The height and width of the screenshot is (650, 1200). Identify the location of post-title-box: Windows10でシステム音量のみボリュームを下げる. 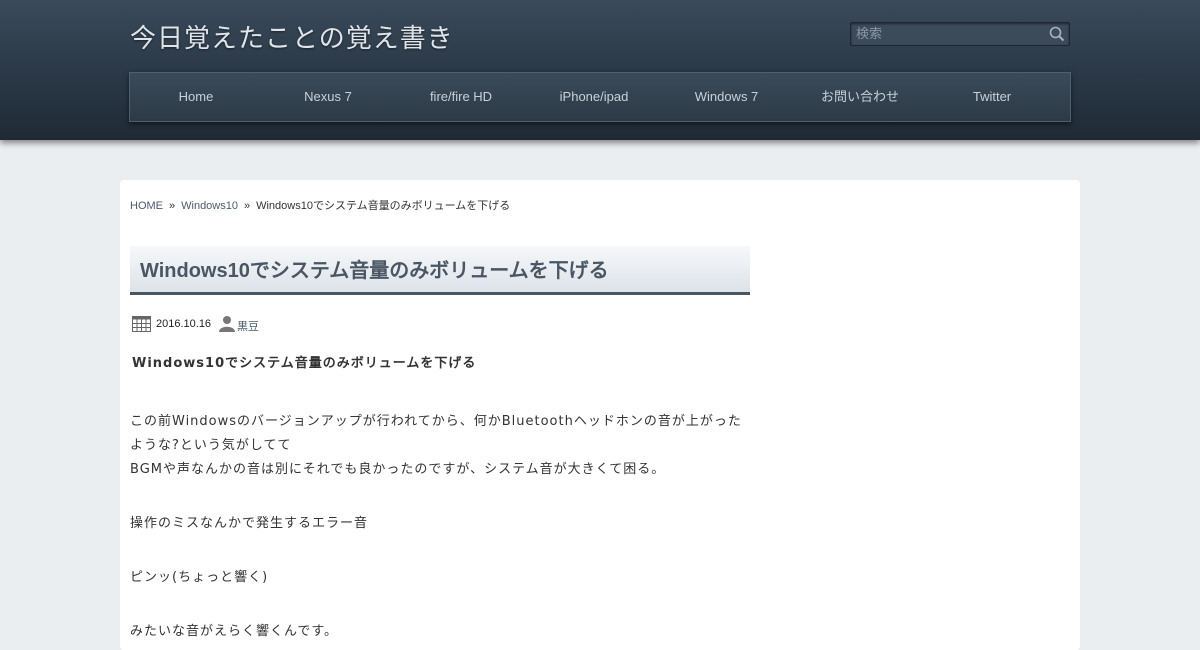
(440, 270).